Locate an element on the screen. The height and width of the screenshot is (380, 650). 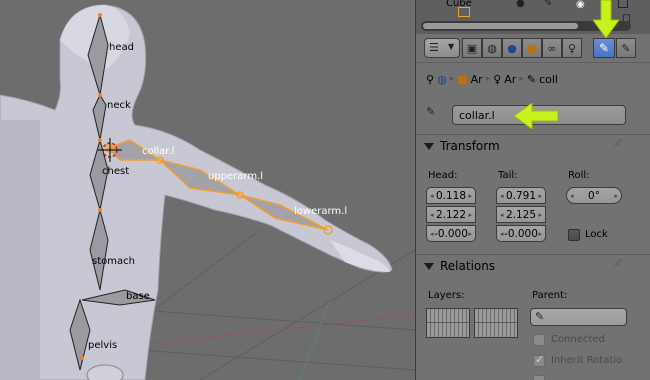
roll-label: Roll: is located at coordinates (579, 175).